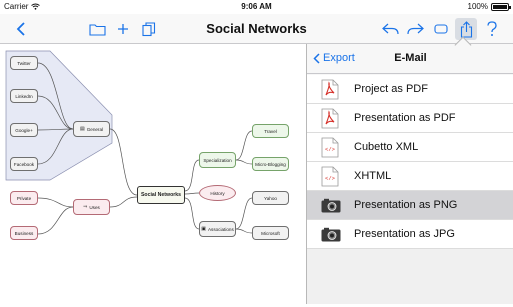 This screenshot has height=307, width=513. Describe the element at coordinates (24, 63) in the screenshot. I see `node-twitter: Twitter` at that location.